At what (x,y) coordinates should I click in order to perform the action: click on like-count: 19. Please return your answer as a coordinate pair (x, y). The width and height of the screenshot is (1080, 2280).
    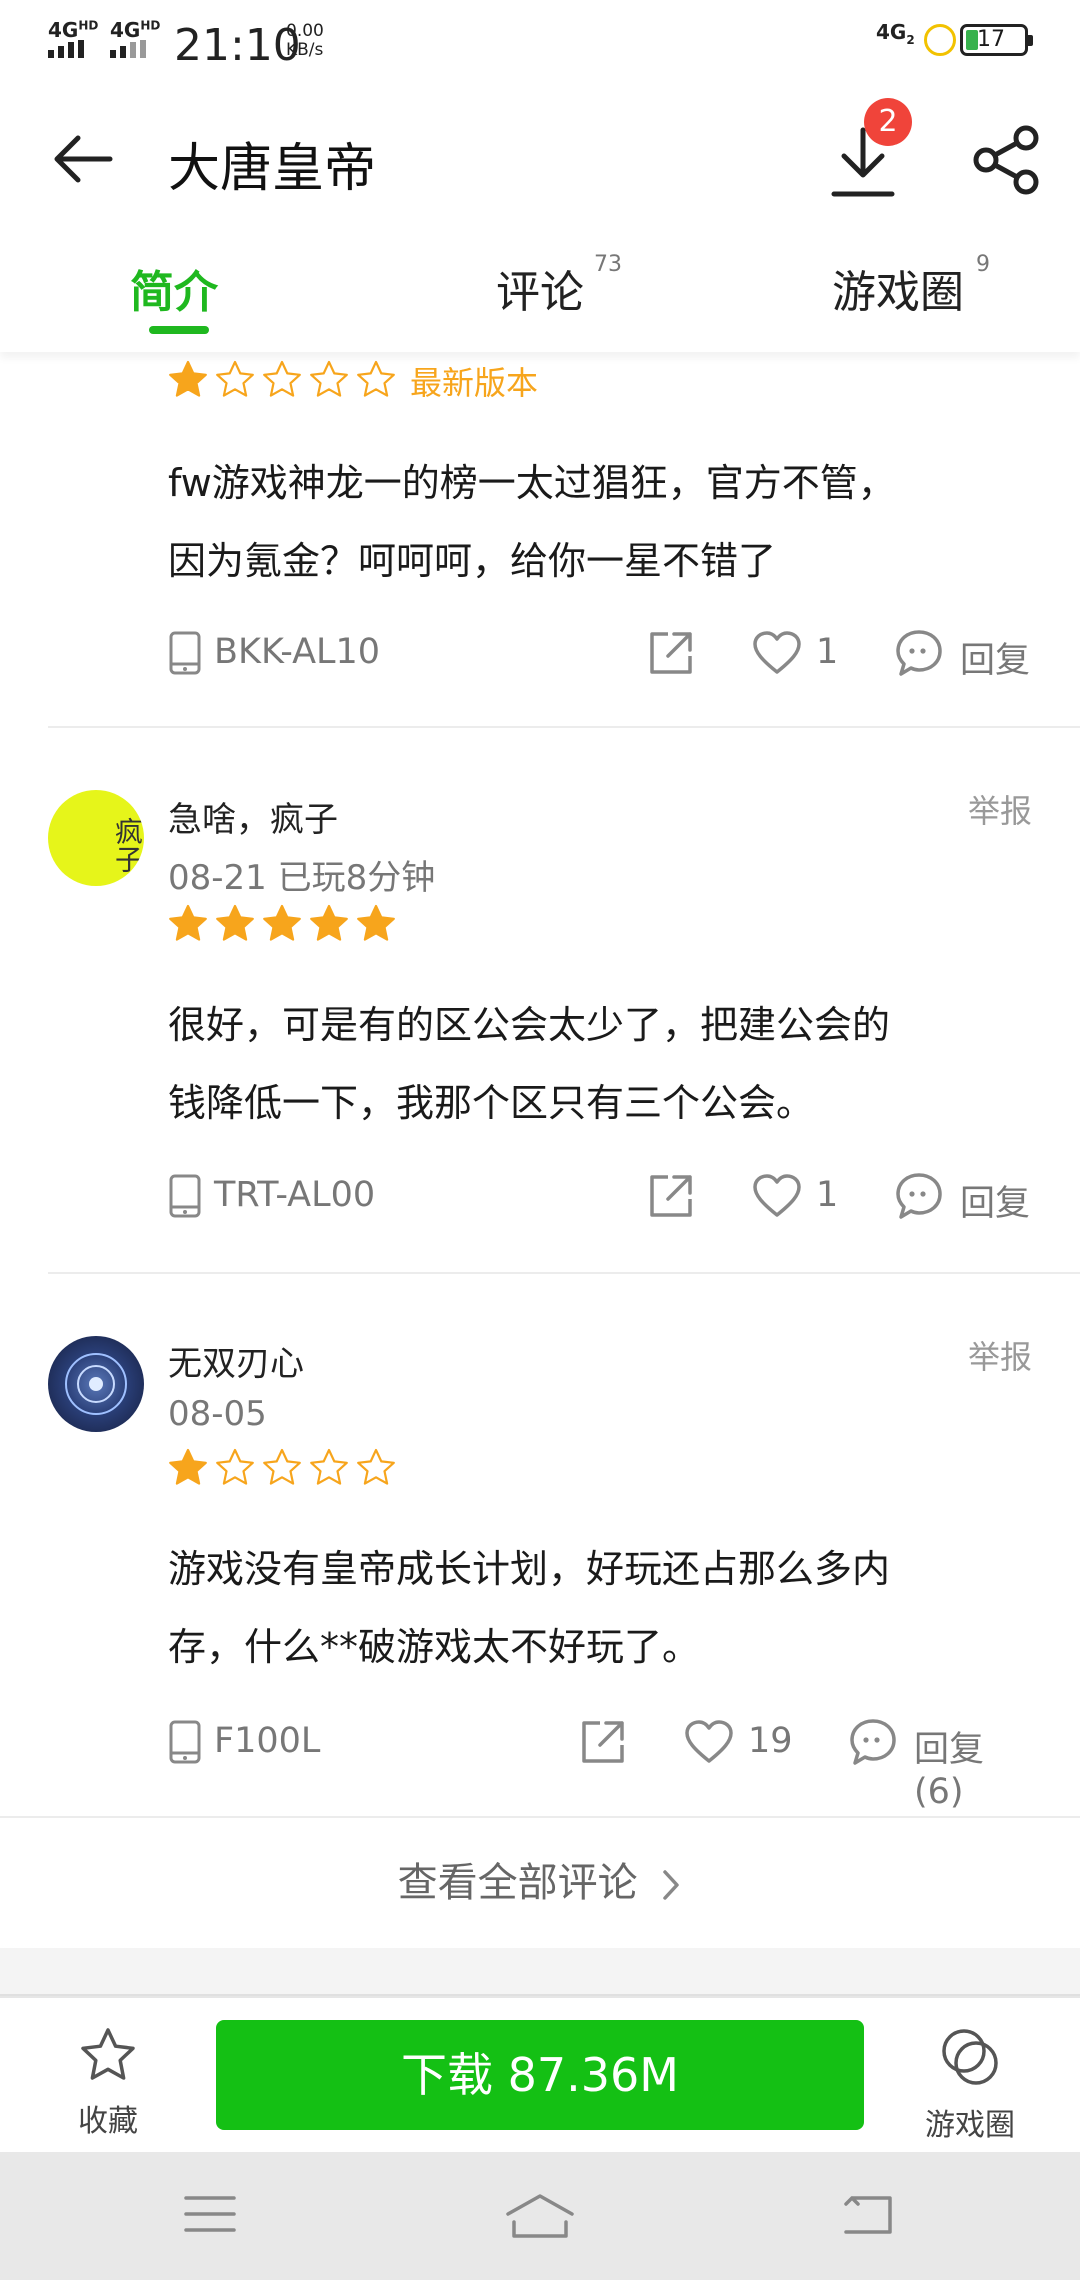
    Looking at the image, I should click on (770, 1741).